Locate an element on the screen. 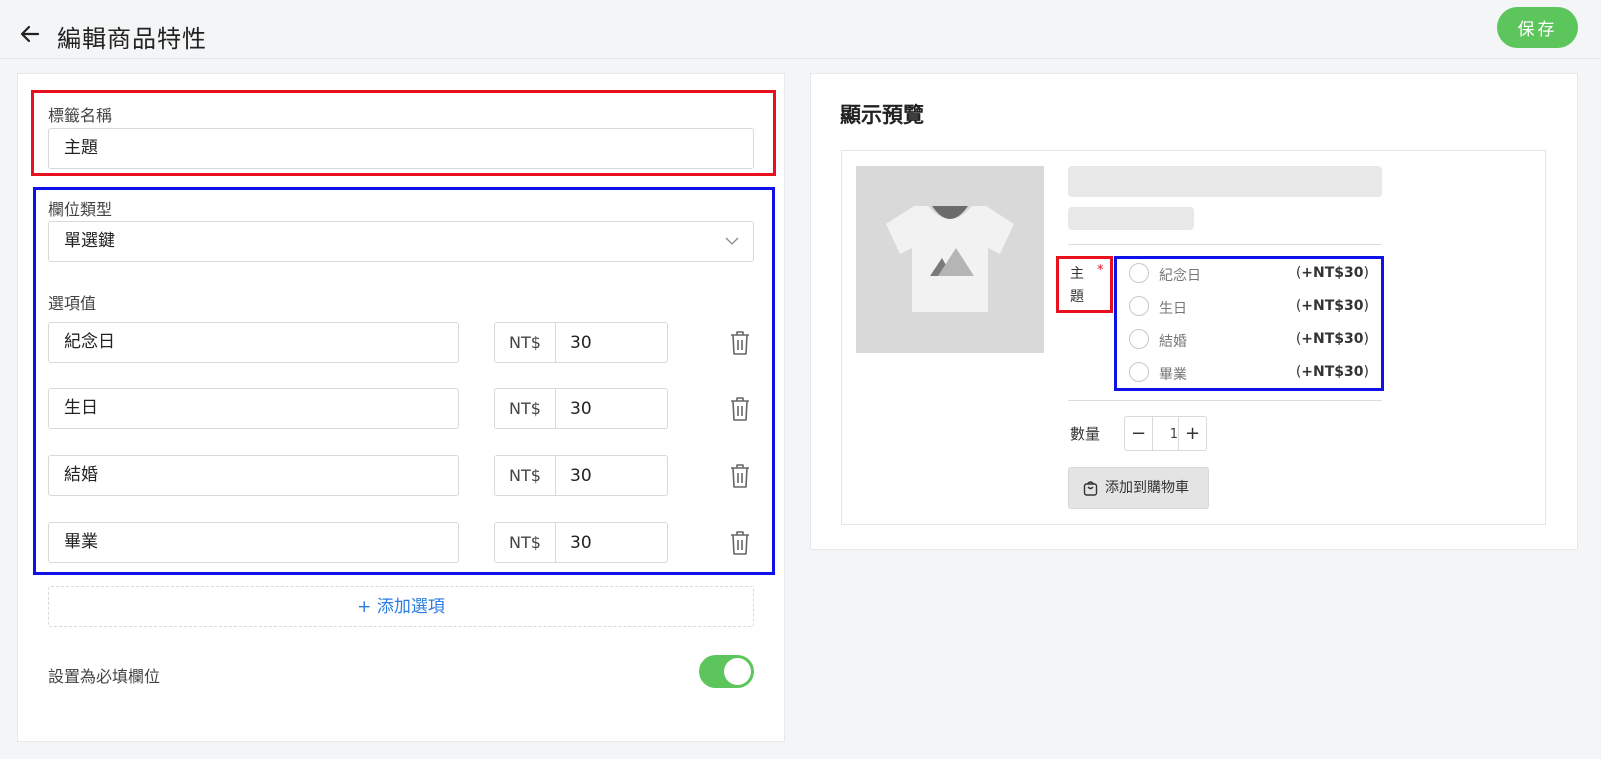 Image resolution: width=1601 pixels, height=759 pixels. product-price-skeleton is located at coordinates (1131, 218).